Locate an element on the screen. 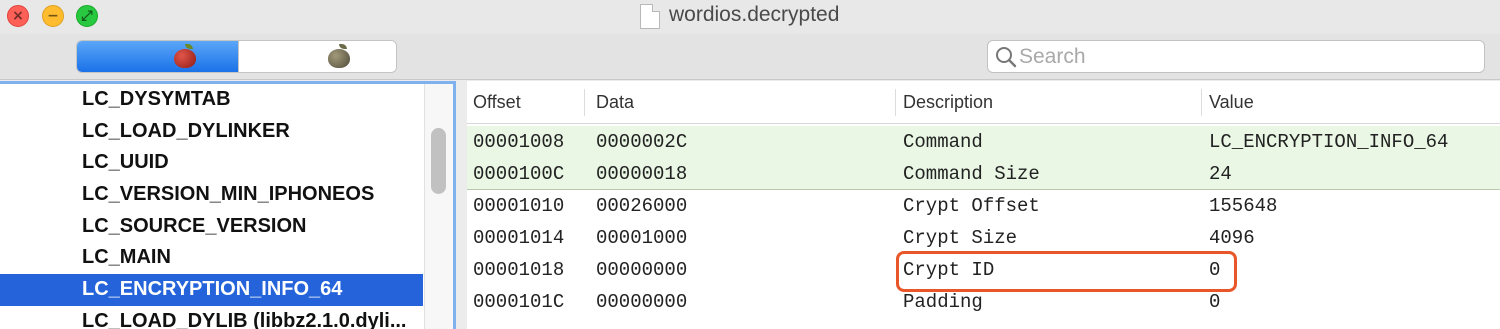 Image resolution: width=1500 pixels, height=329 pixels. close-window-button: × is located at coordinates (18, 16).